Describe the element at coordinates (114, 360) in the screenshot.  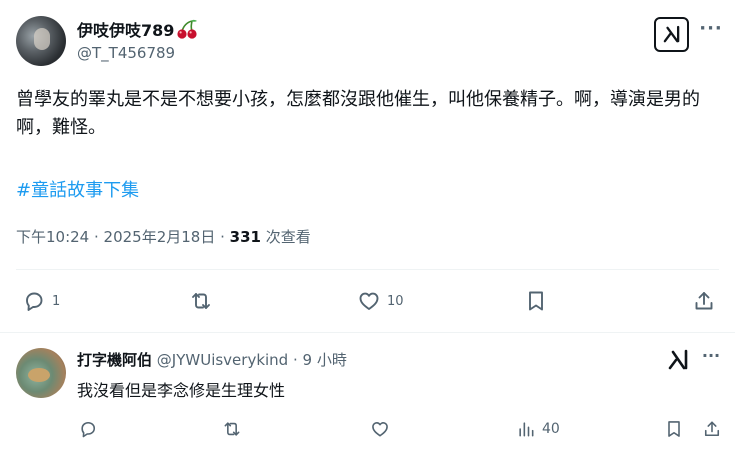
I see `display-name: 打字機阿伯` at that location.